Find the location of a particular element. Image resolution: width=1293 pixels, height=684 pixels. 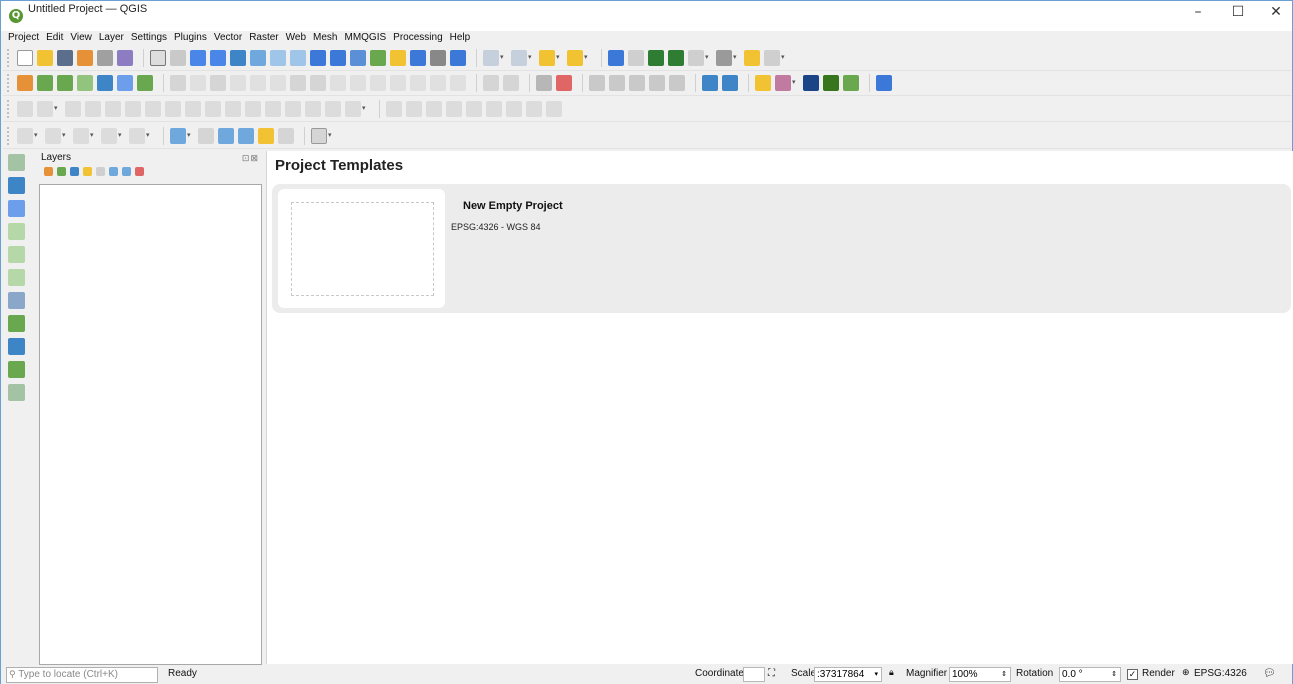

vertex-tool-icon is located at coordinates (278, 83).